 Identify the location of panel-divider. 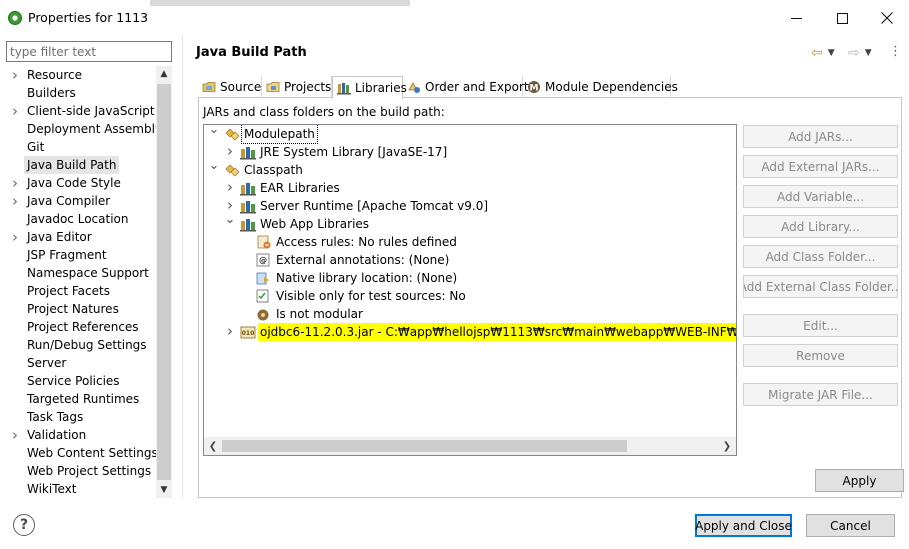
(182, 267).